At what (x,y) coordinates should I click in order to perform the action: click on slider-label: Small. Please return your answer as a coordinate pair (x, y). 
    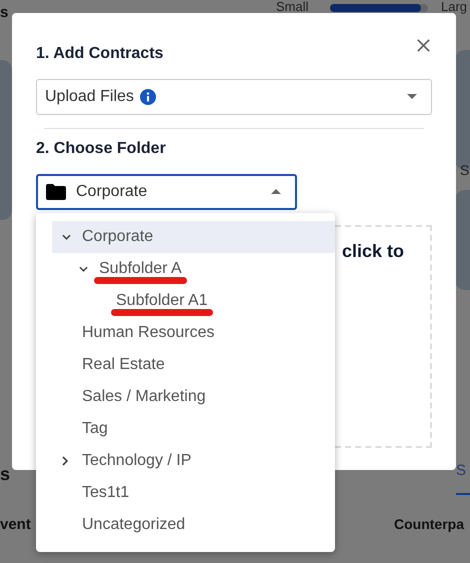
    Looking at the image, I should click on (292, 6).